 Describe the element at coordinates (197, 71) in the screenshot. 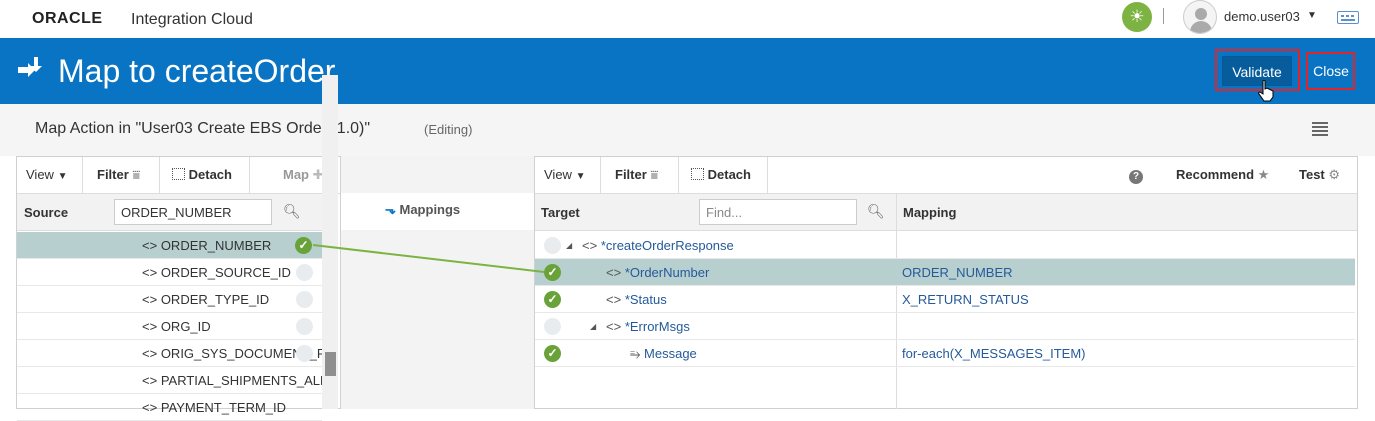

I see `page-title: Map to createOrder` at that location.